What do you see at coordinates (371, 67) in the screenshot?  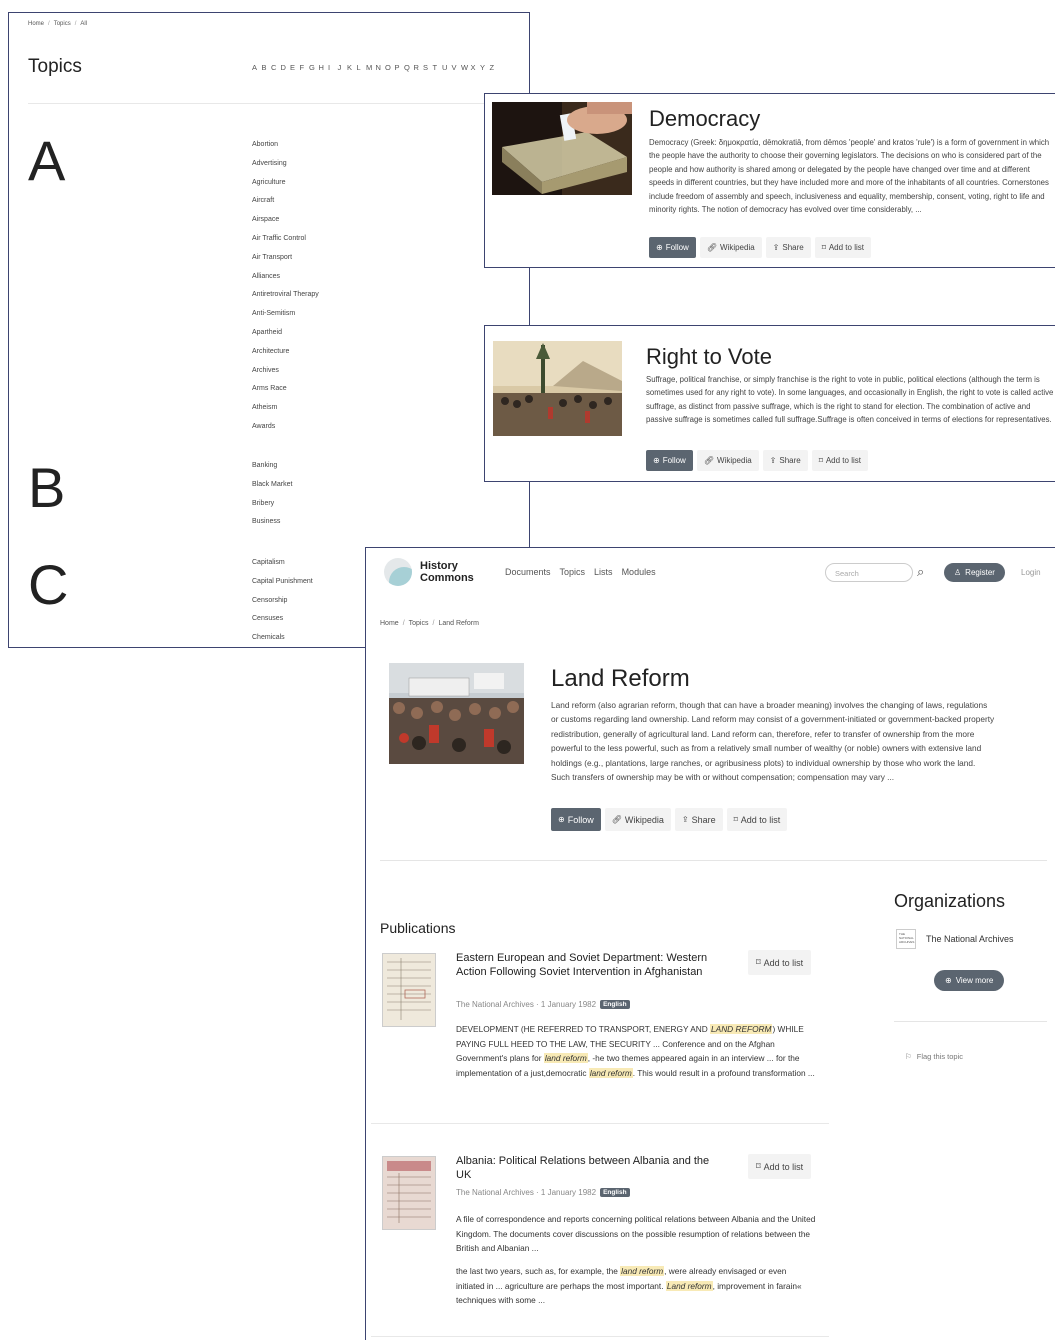 I see `alphabet-letter-m: M` at bounding box center [371, 67].